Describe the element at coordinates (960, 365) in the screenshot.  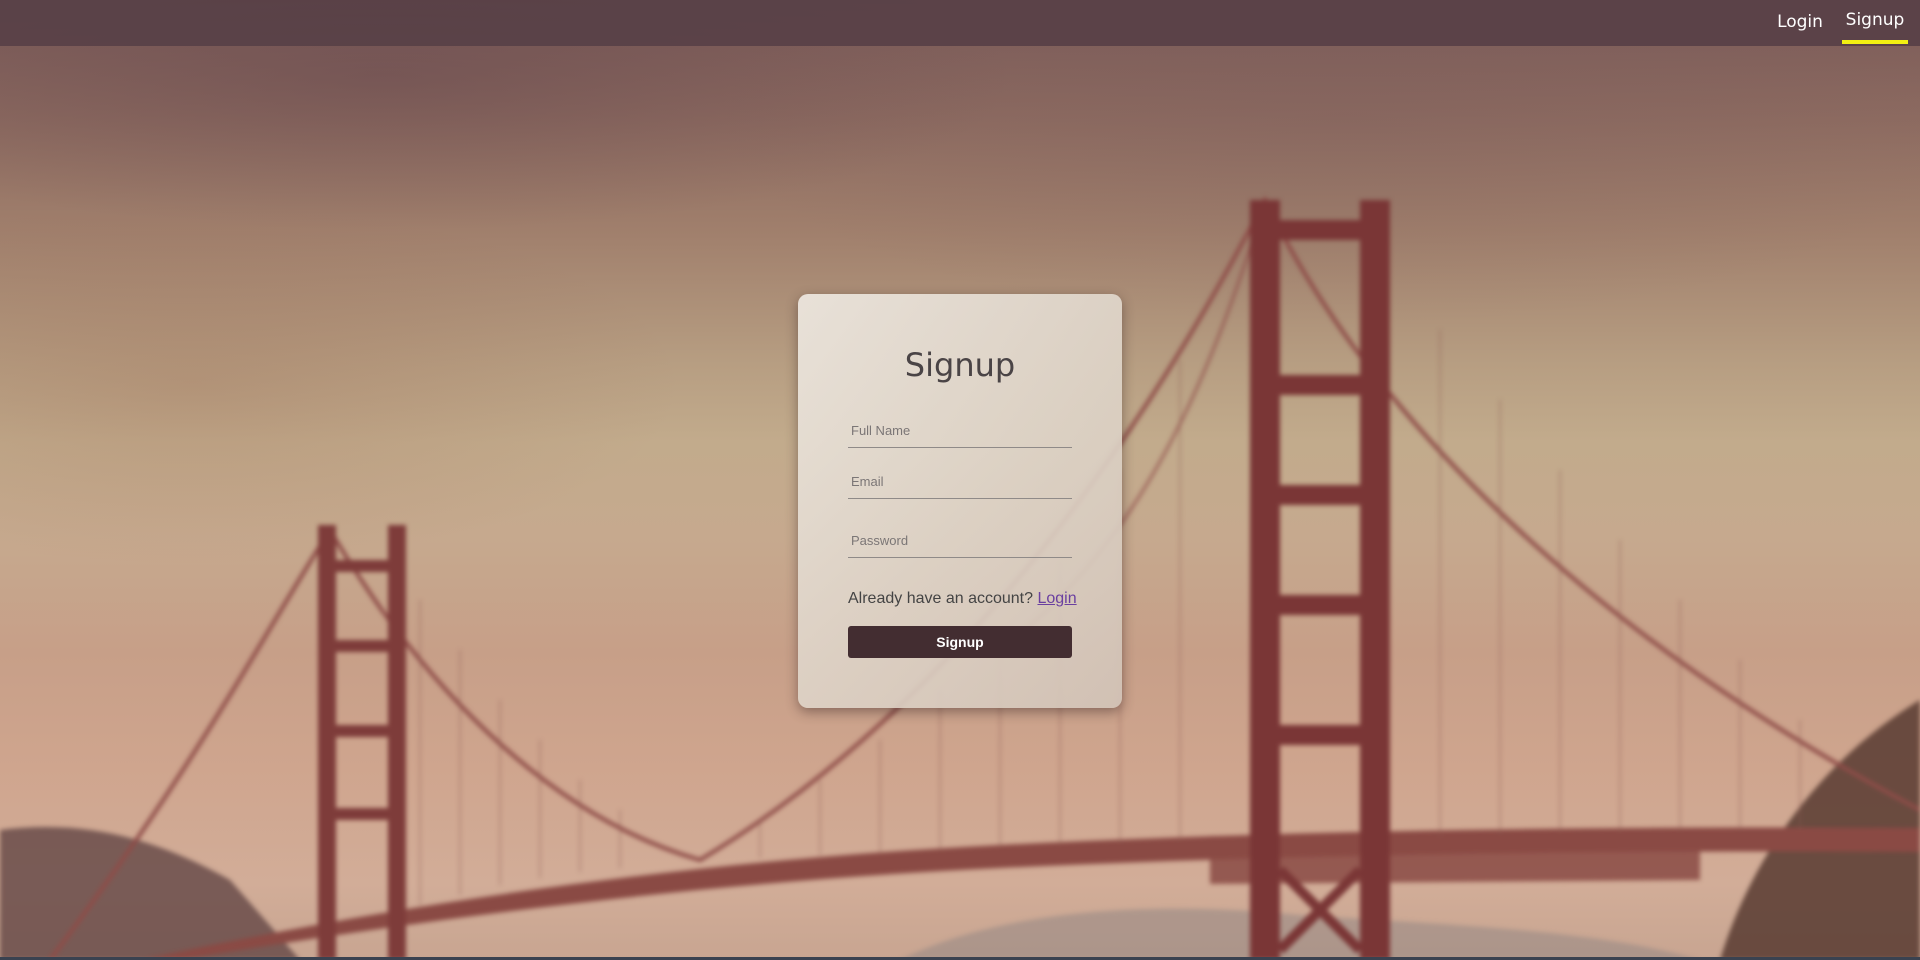
I see `page-title: Signup` at that location.